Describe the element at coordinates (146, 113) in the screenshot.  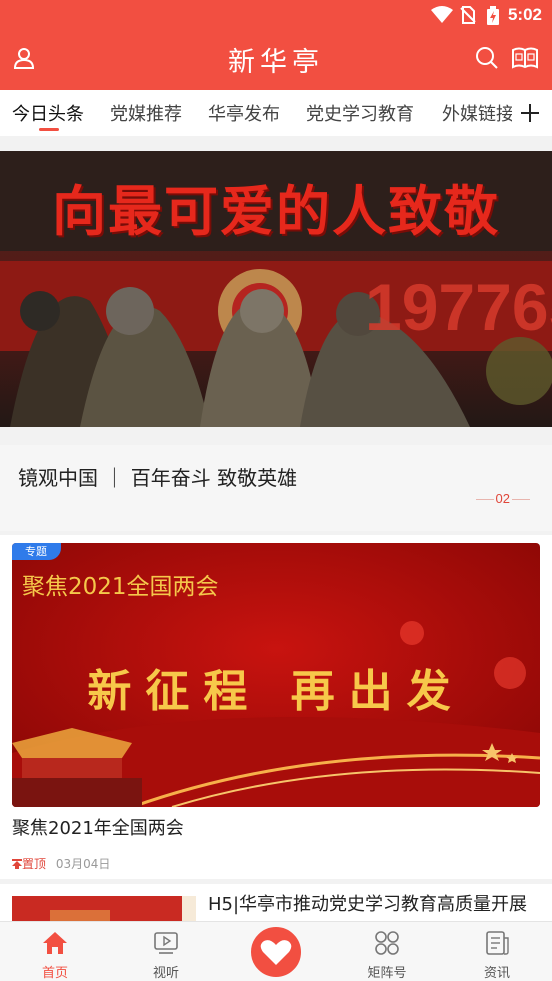
I see `tab-dangmei: 党媒推荐` at that location.